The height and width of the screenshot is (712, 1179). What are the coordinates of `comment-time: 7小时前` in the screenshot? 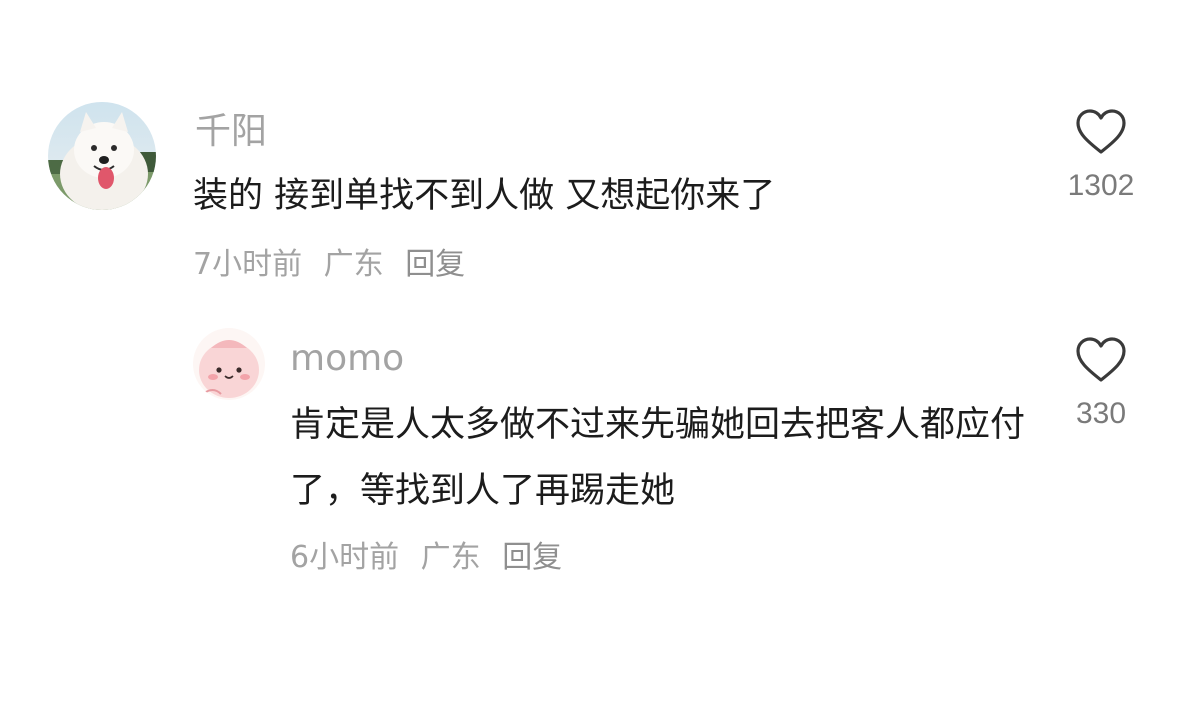 It's located at (248, 264).